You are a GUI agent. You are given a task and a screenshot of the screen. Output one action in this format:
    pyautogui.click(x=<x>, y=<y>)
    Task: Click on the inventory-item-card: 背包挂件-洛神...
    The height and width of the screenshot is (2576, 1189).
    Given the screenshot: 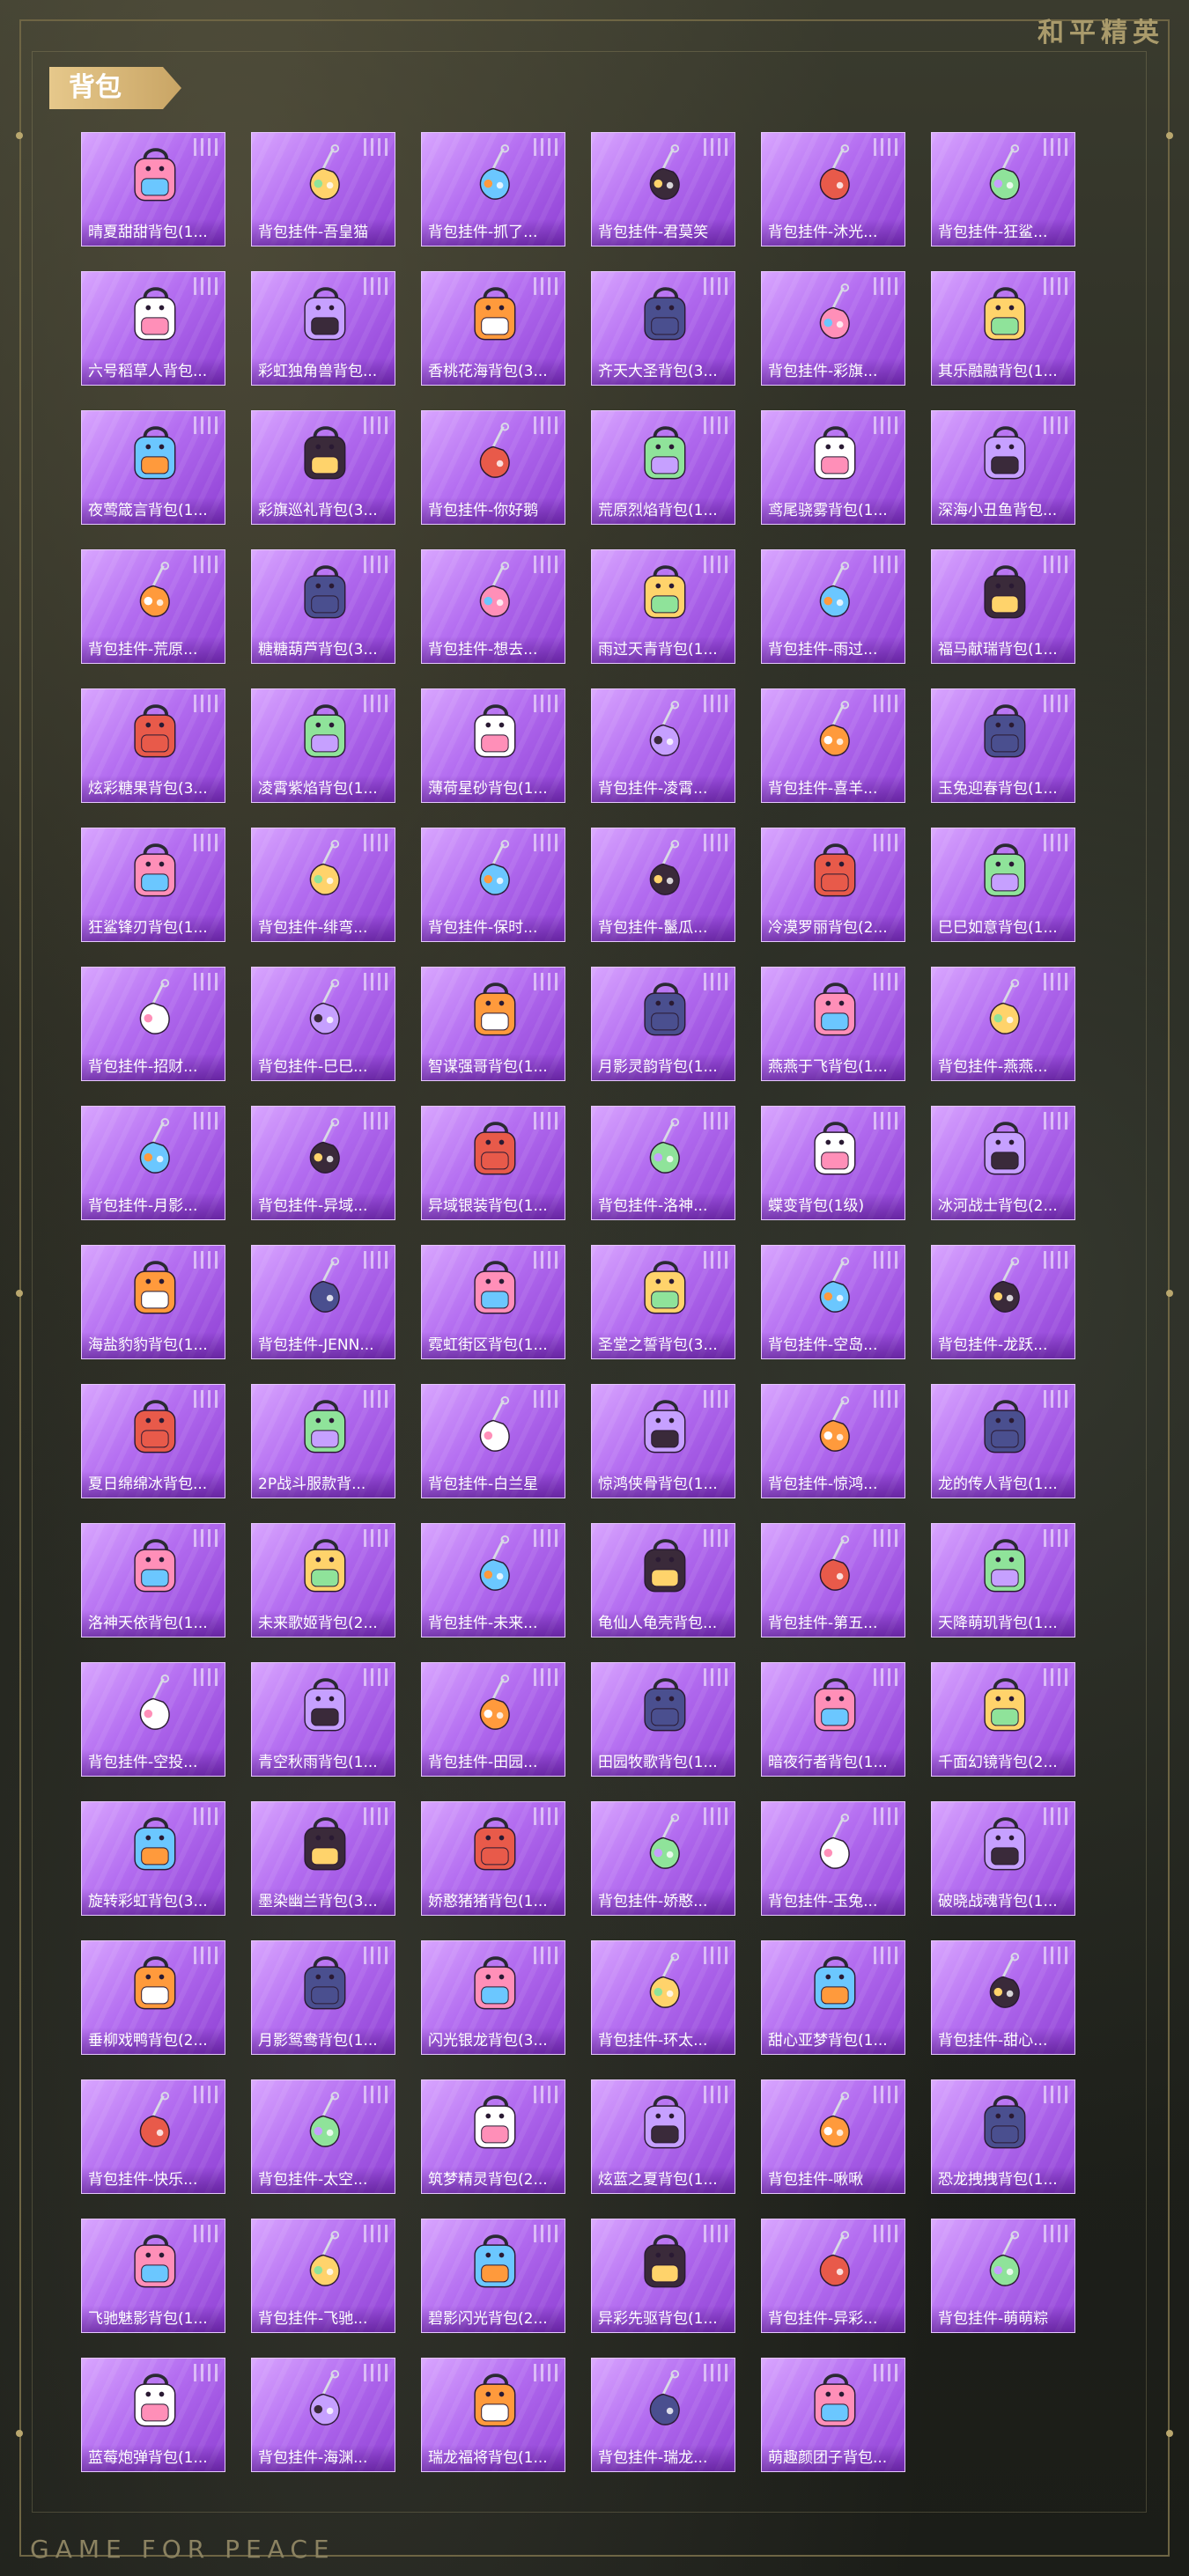 What is the action you would take?
    pyautogui.click(x=663, y=1163)
    